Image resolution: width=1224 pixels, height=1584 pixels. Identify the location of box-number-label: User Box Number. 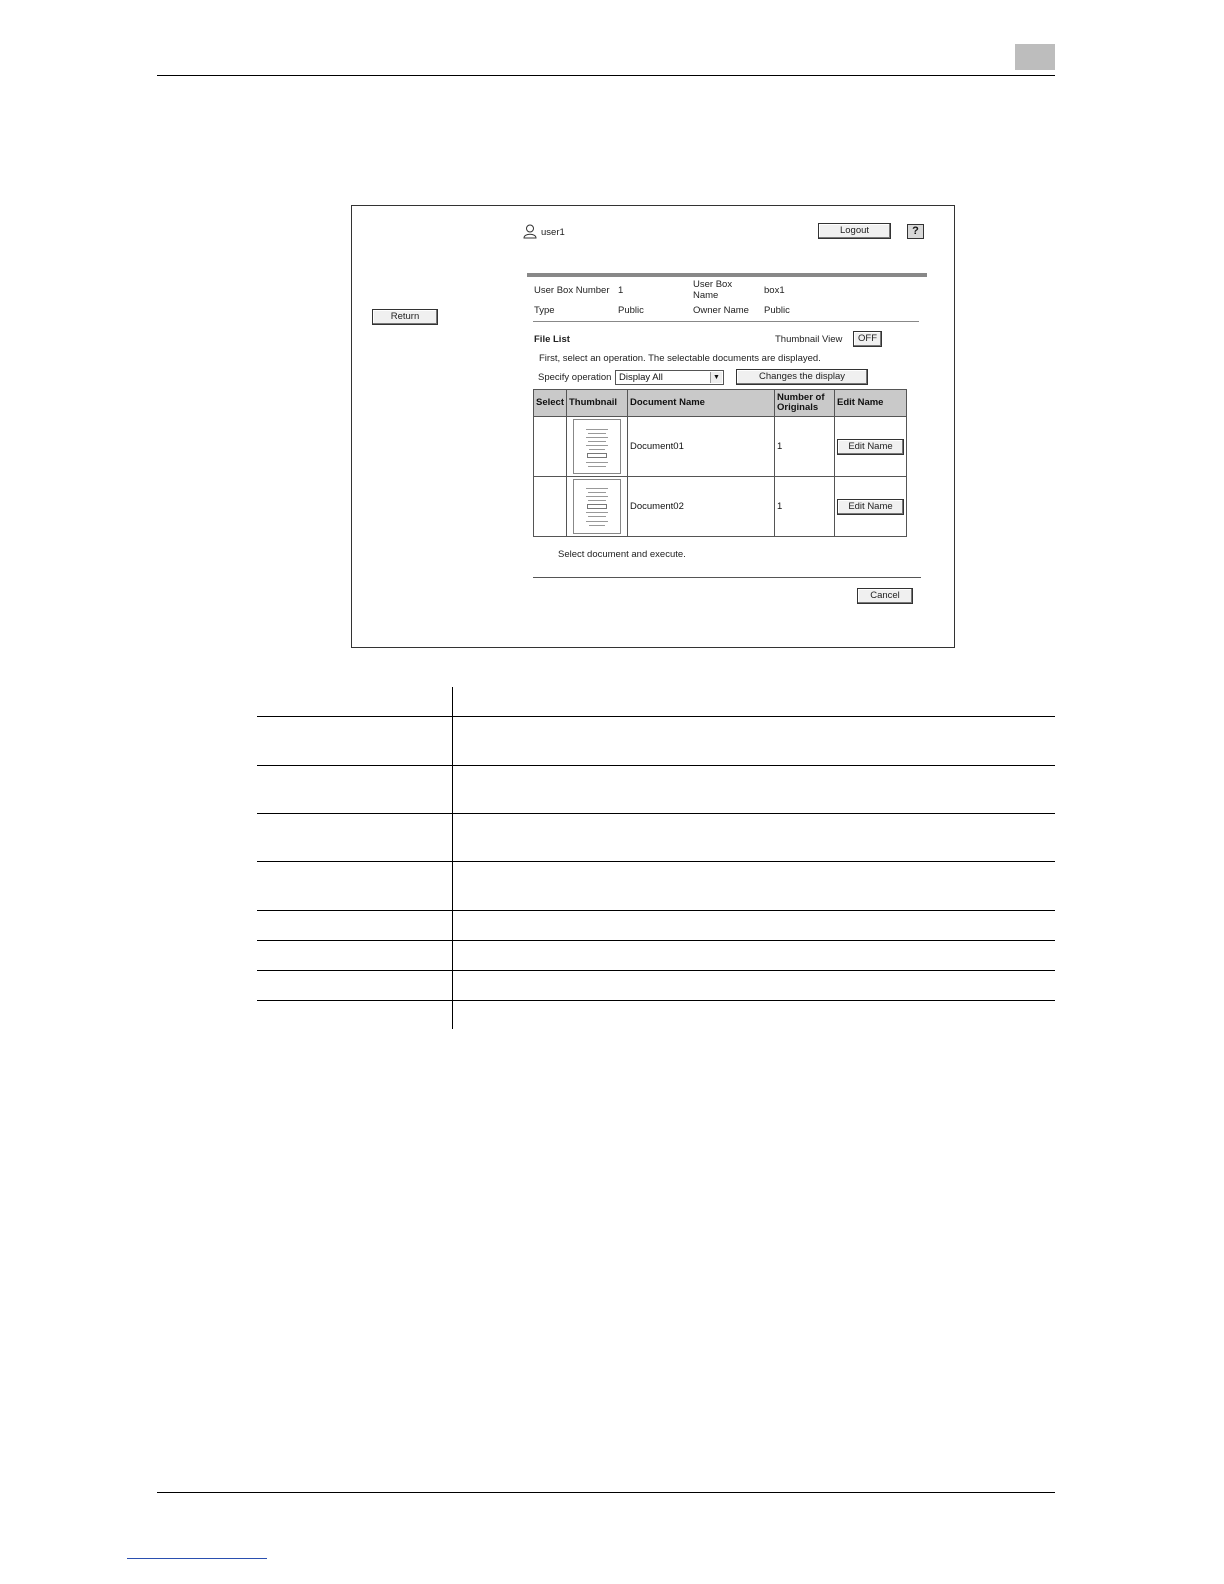
(572, 290).